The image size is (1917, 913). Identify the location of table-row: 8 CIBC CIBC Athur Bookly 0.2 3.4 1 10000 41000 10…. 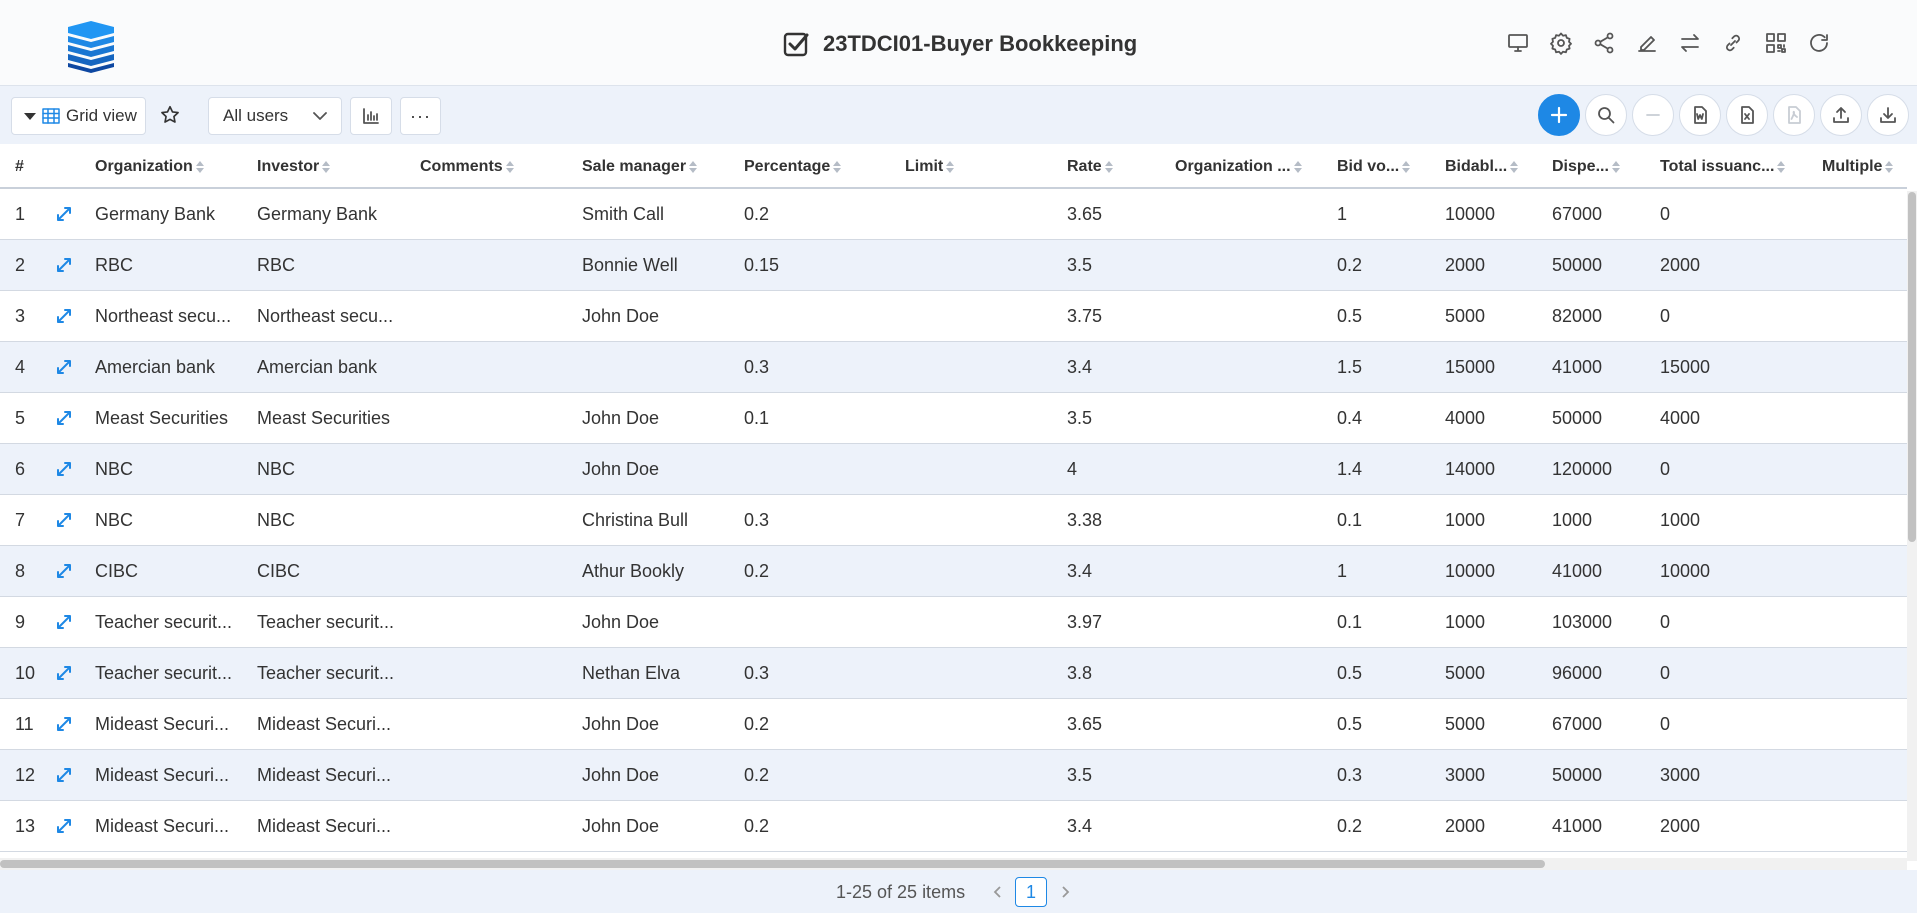
(953, 571).